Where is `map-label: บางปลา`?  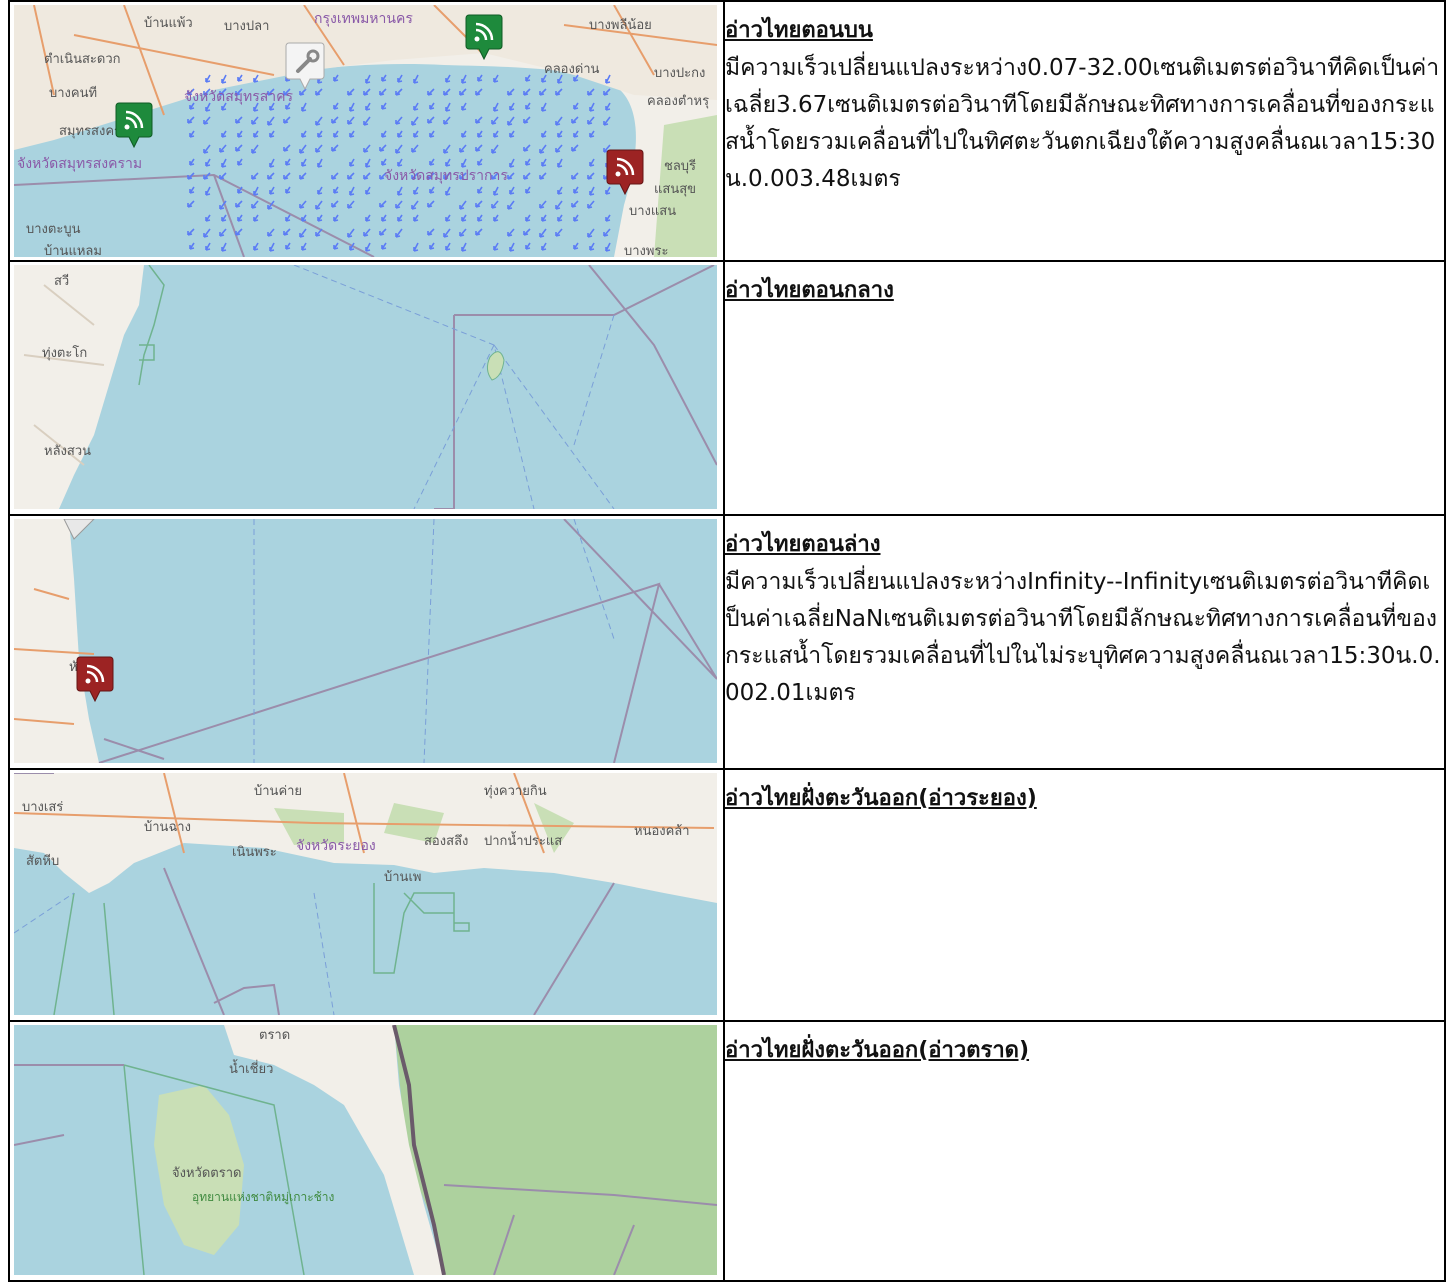
map-label: บางปลา is located at coordinates (246, 26).